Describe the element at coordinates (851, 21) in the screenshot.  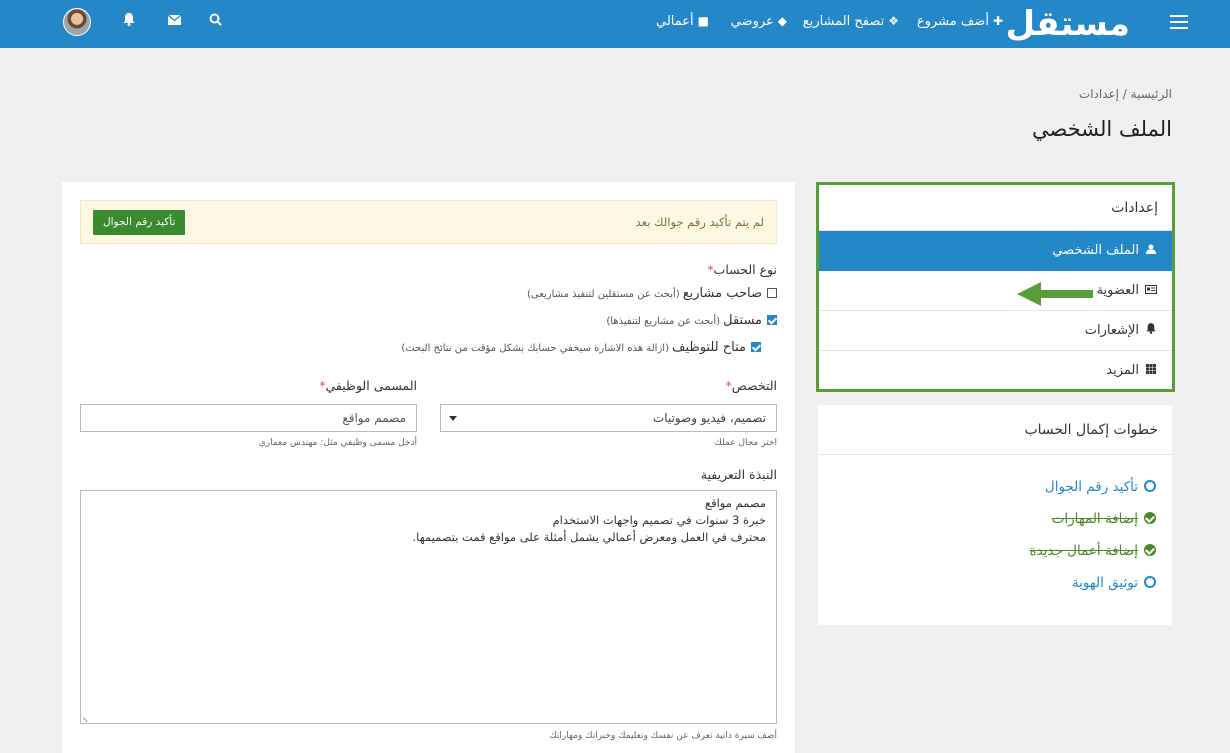
I see `nav-browse-projects: ❖تصفح المشاريع` at that location.